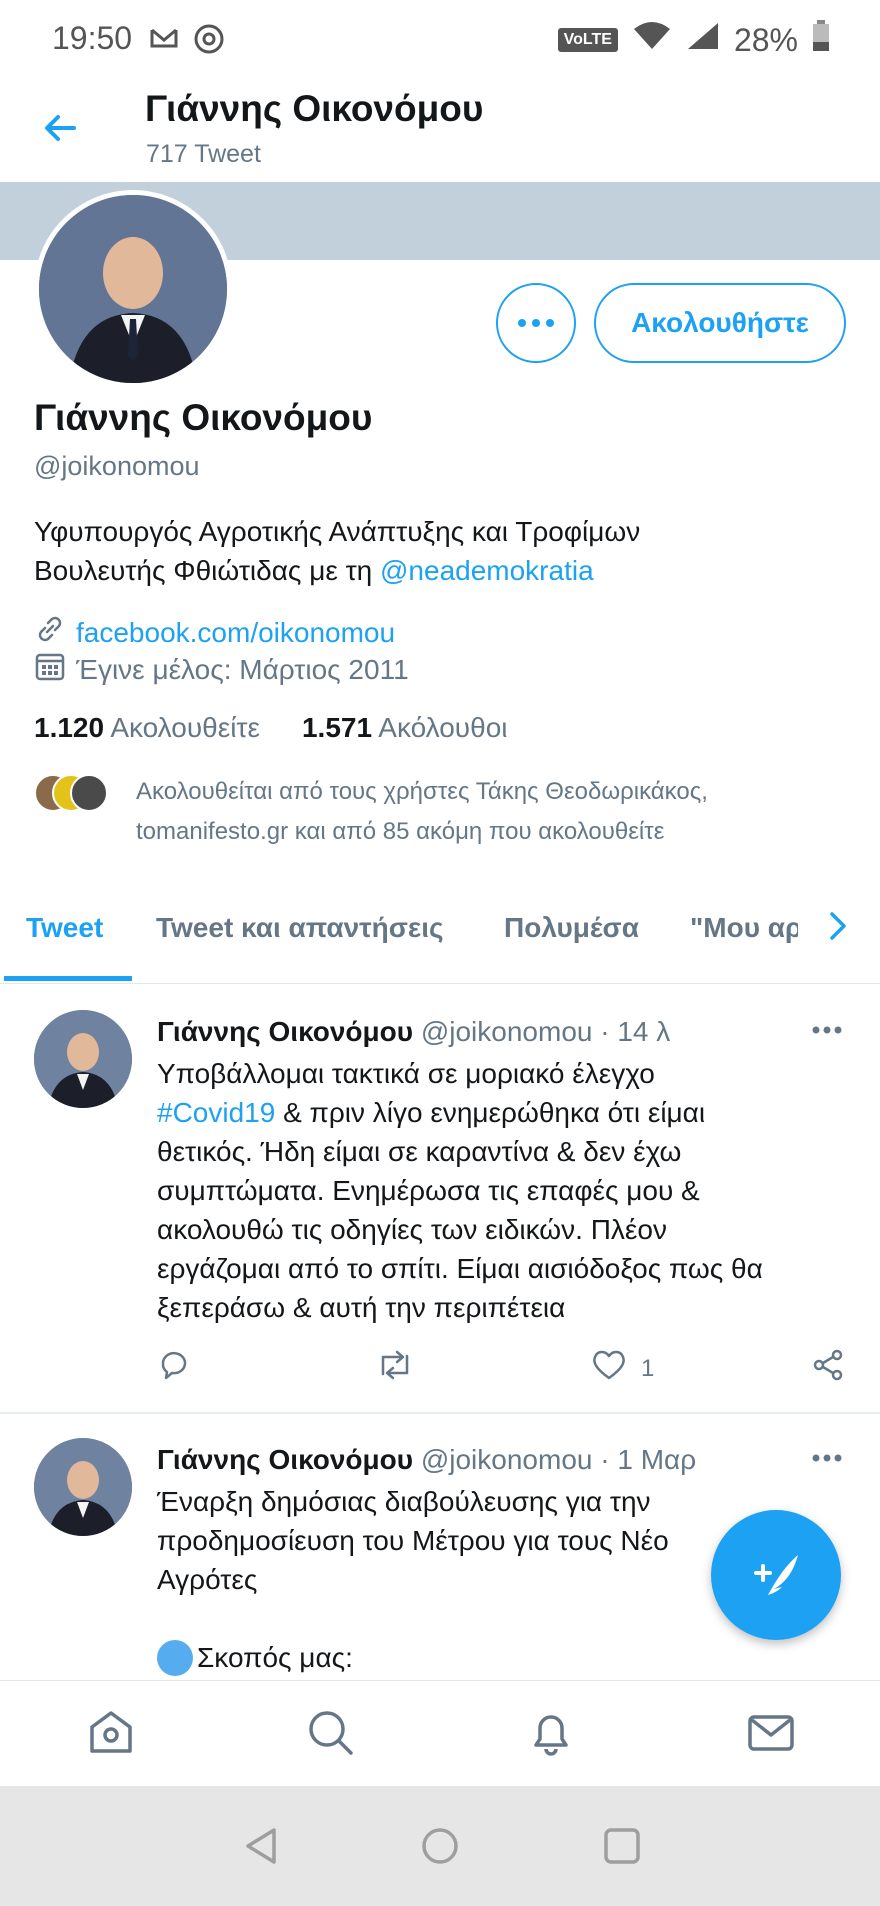 This screenshot has height=1906, width=880. I want to click on compose-icon, so click(776, 1575).